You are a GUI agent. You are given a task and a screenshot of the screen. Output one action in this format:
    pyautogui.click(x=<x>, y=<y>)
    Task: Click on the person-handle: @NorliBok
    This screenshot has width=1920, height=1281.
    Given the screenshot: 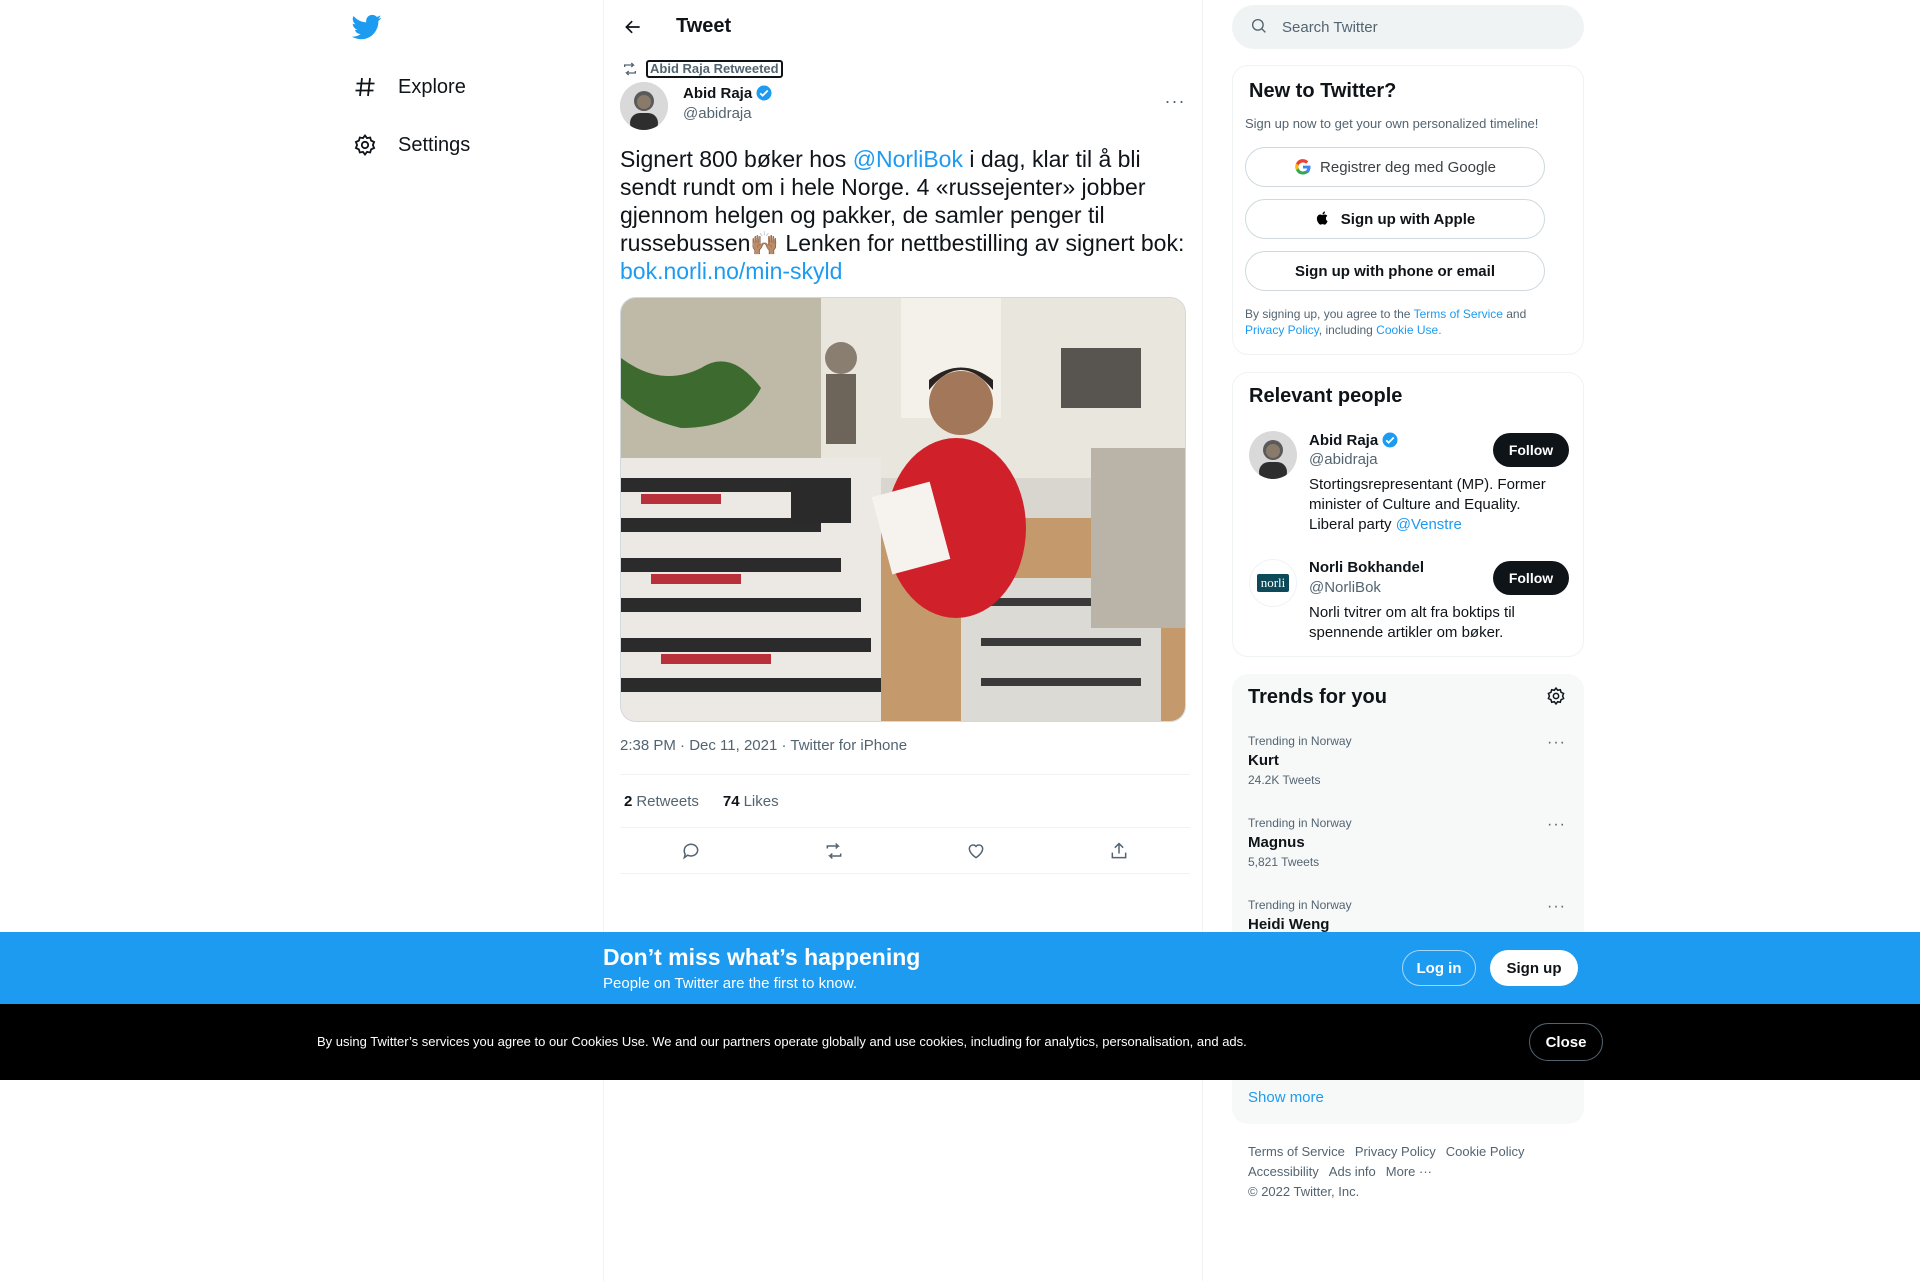 What is the action you would take?
    pyautogui.click(x=1345, y=587)
    